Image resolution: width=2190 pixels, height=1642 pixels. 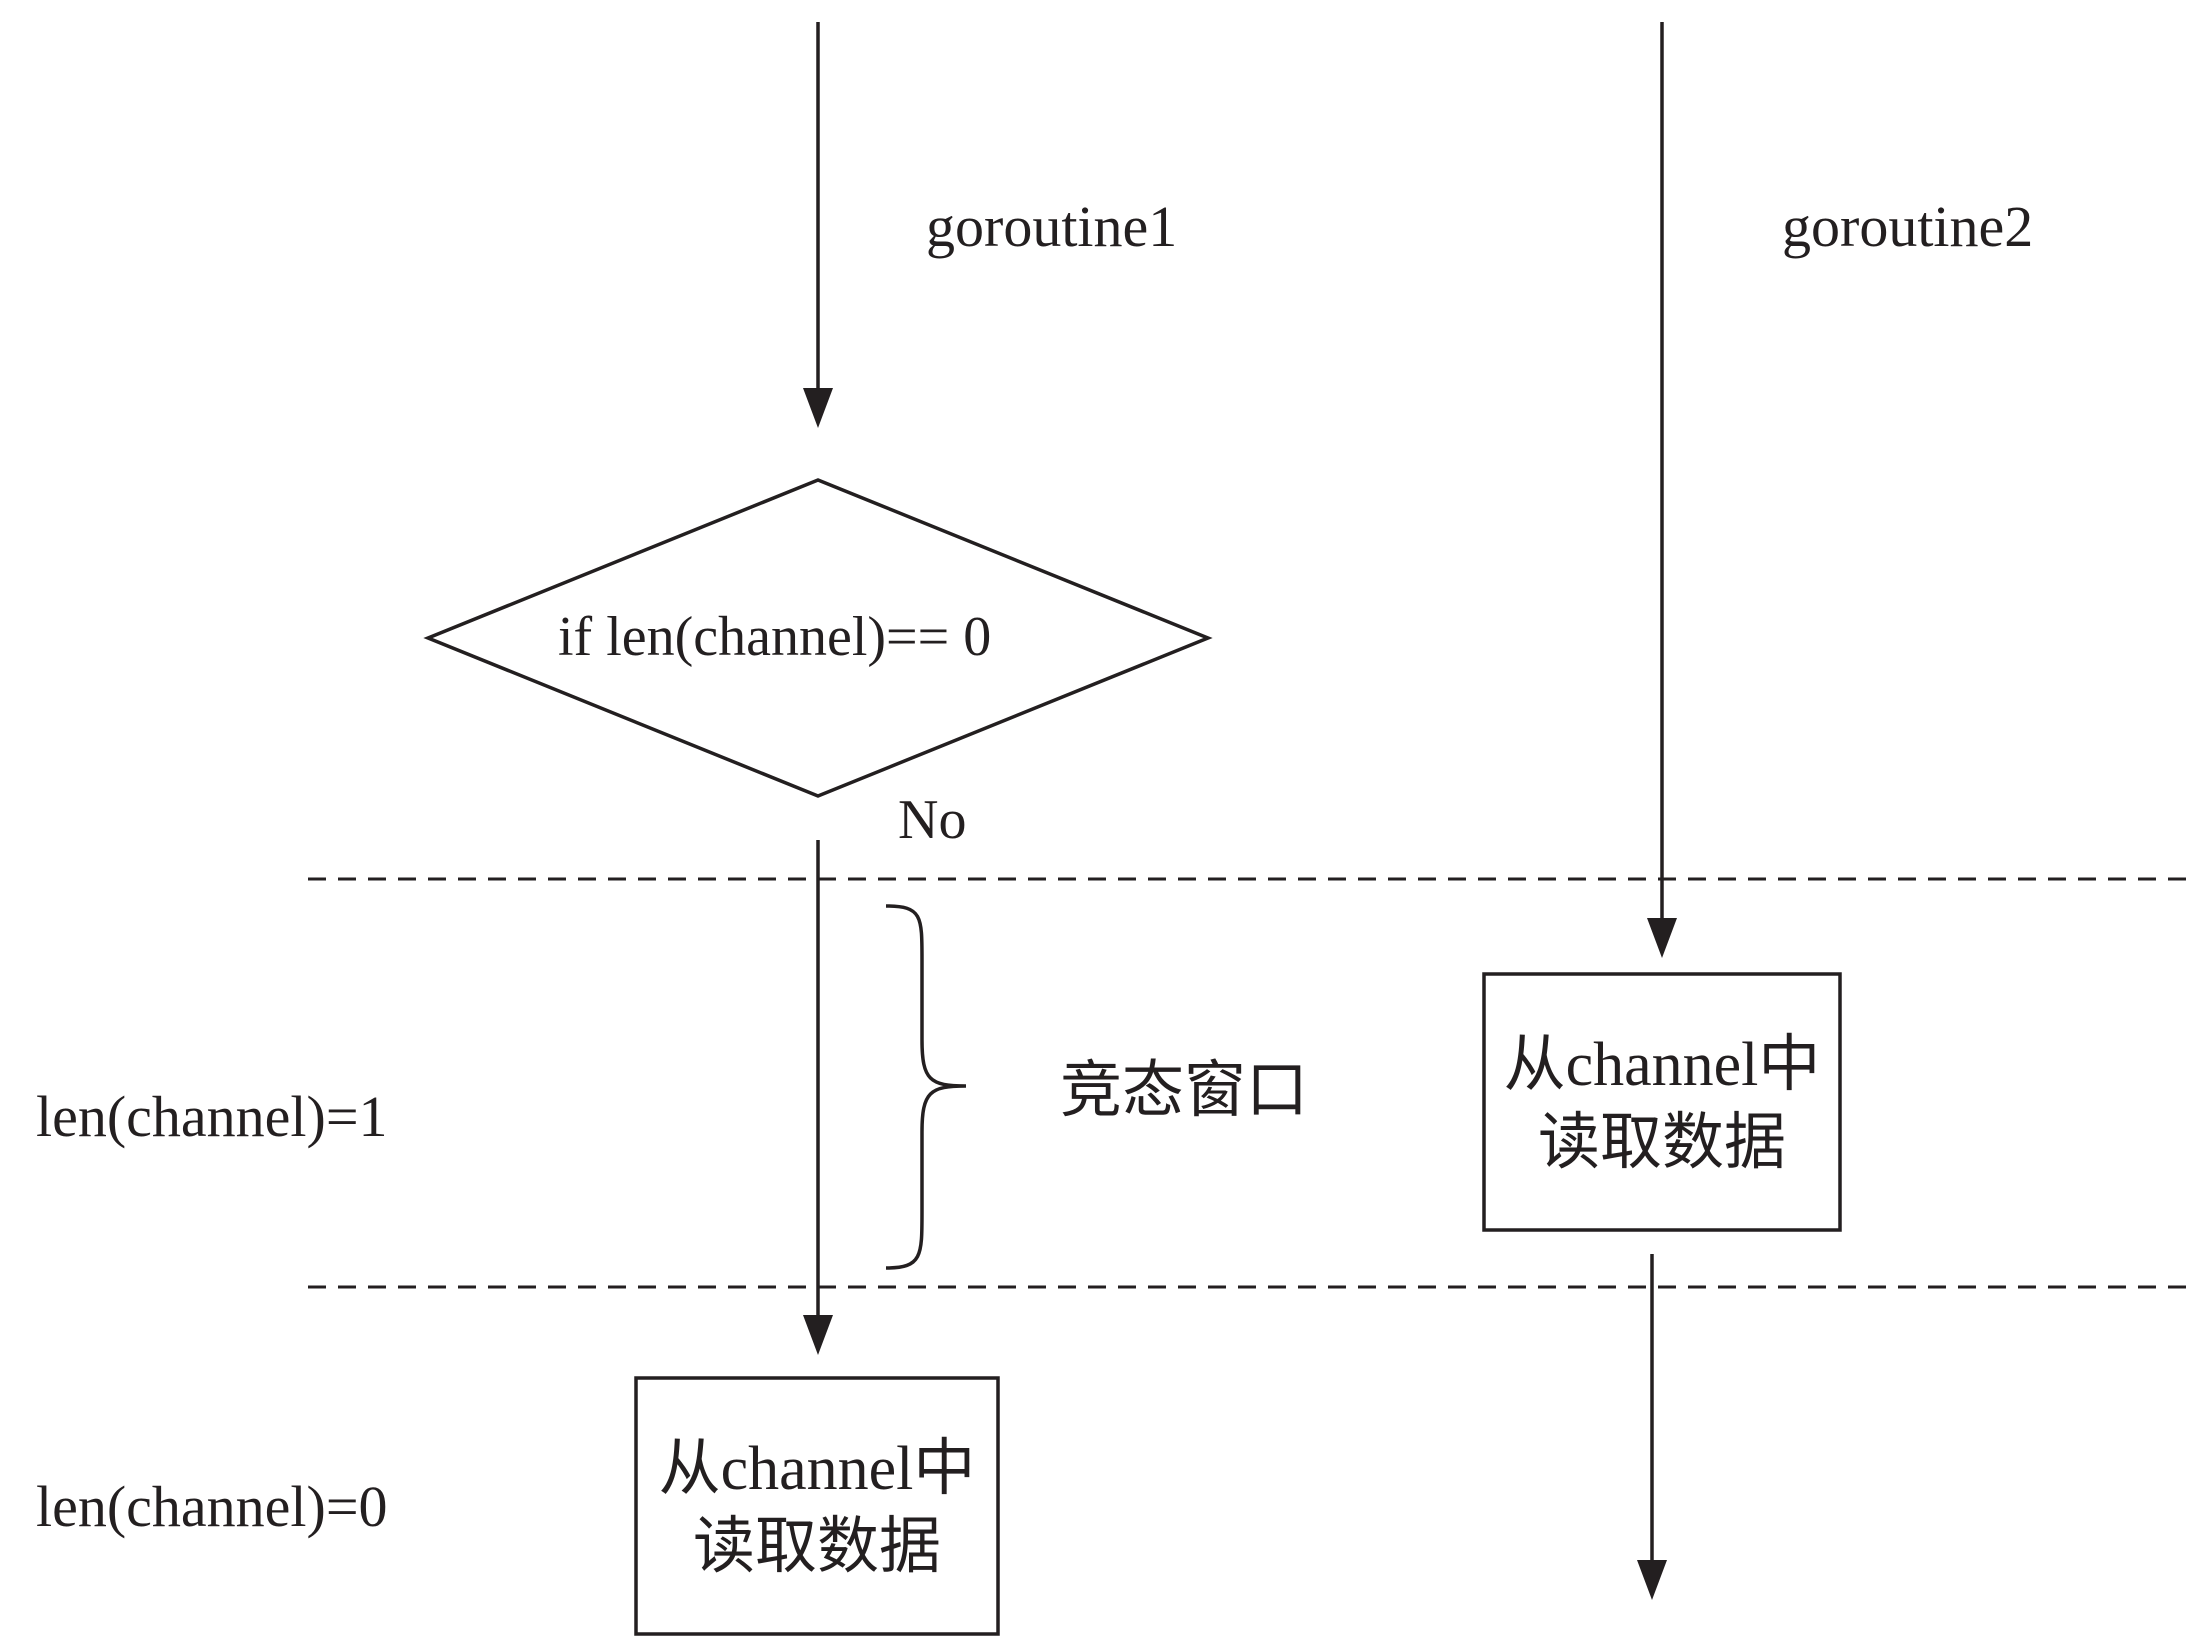 What do you see at coordinates (1662, 490) in the screenshot?
I see `g2-entry-arrow` at bounding box center [1662, 490].